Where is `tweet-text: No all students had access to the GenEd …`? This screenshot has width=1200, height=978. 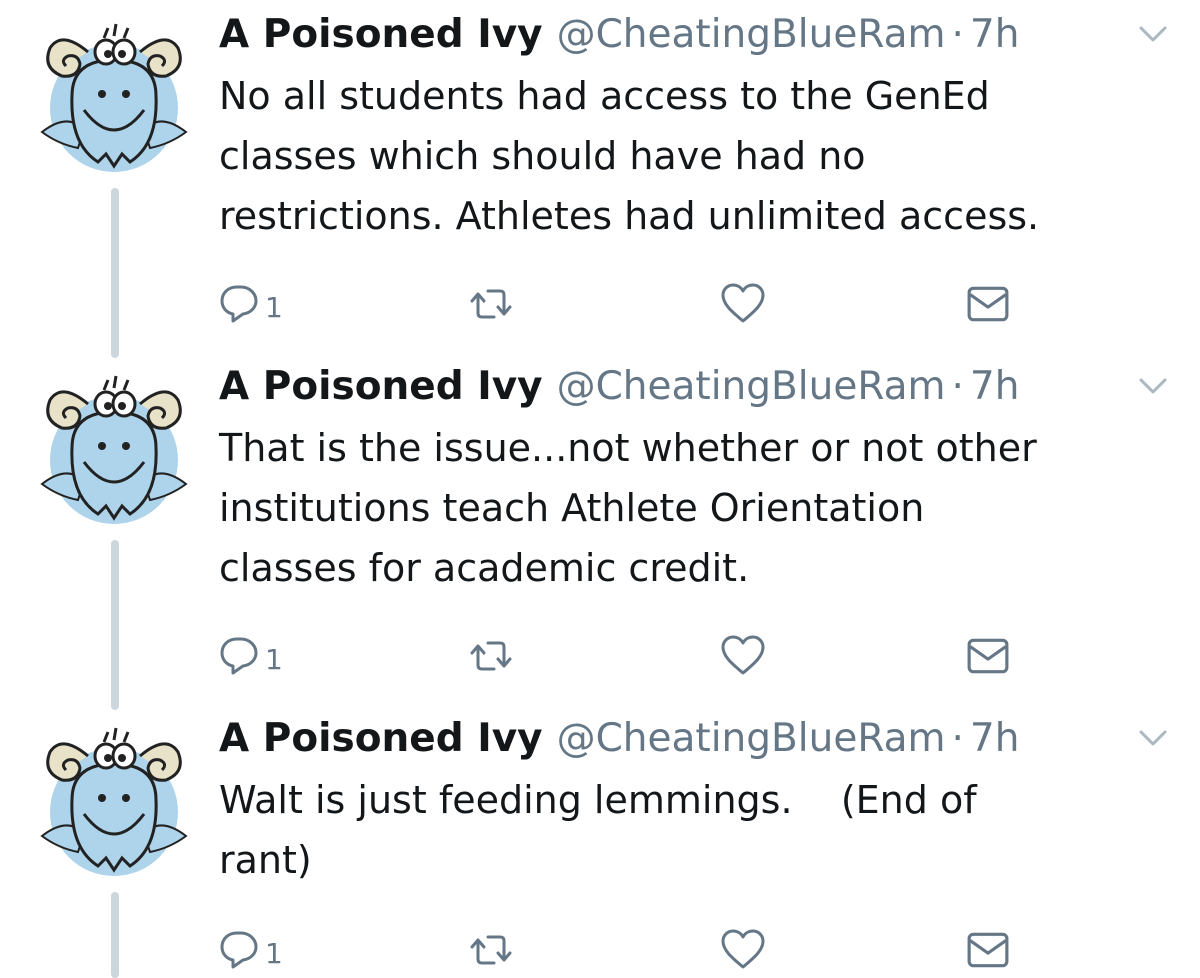 tweet-text: No all students had access to the GenEd … is located at coordinates (629, 156).